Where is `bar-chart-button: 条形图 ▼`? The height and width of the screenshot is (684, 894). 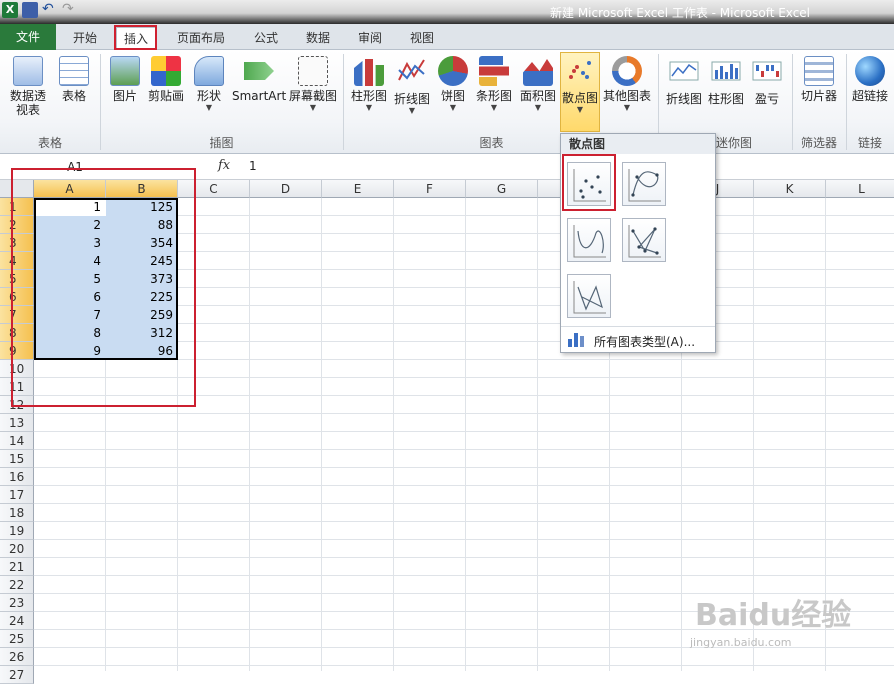 bar-chart-button: 条形图 ▼ is located at coordinates (494, 91).